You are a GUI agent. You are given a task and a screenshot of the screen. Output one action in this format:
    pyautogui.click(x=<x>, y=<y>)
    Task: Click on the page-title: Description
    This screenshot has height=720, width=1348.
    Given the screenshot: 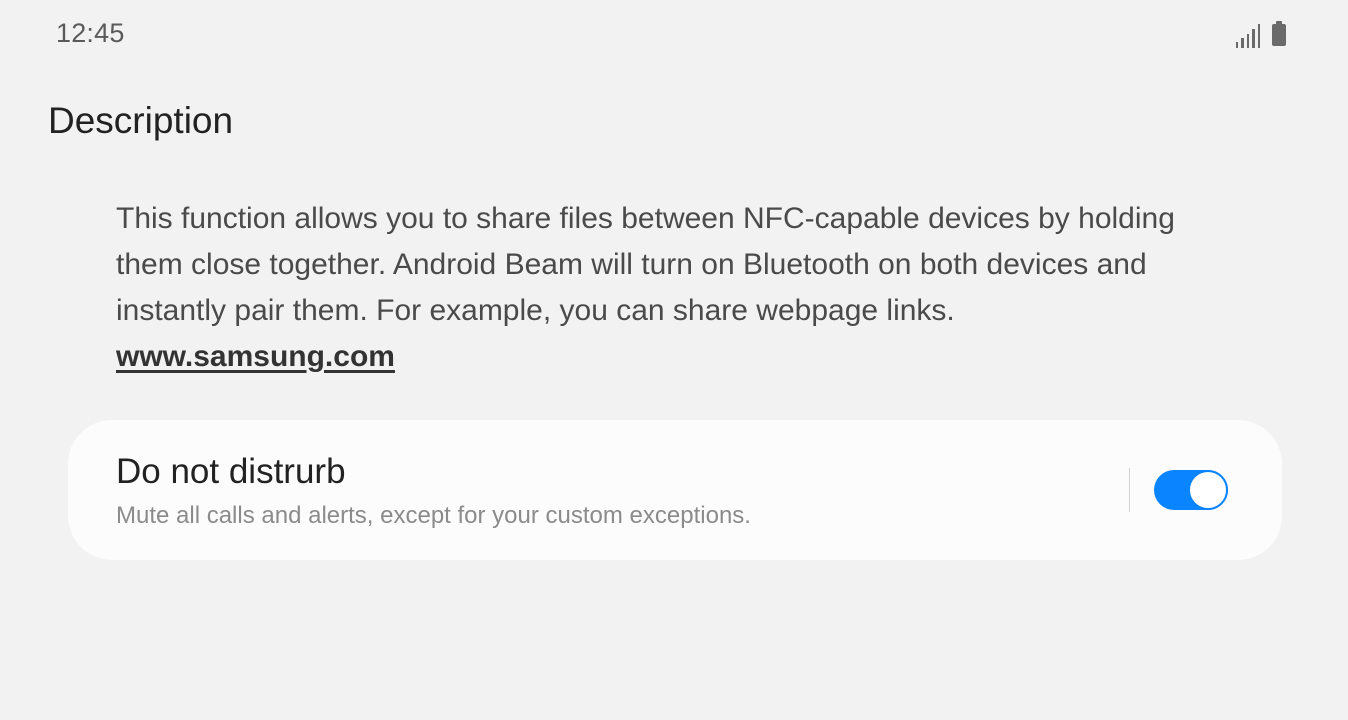 What is the action you would take?
    pyautogui.click(x=141, y=120)
    